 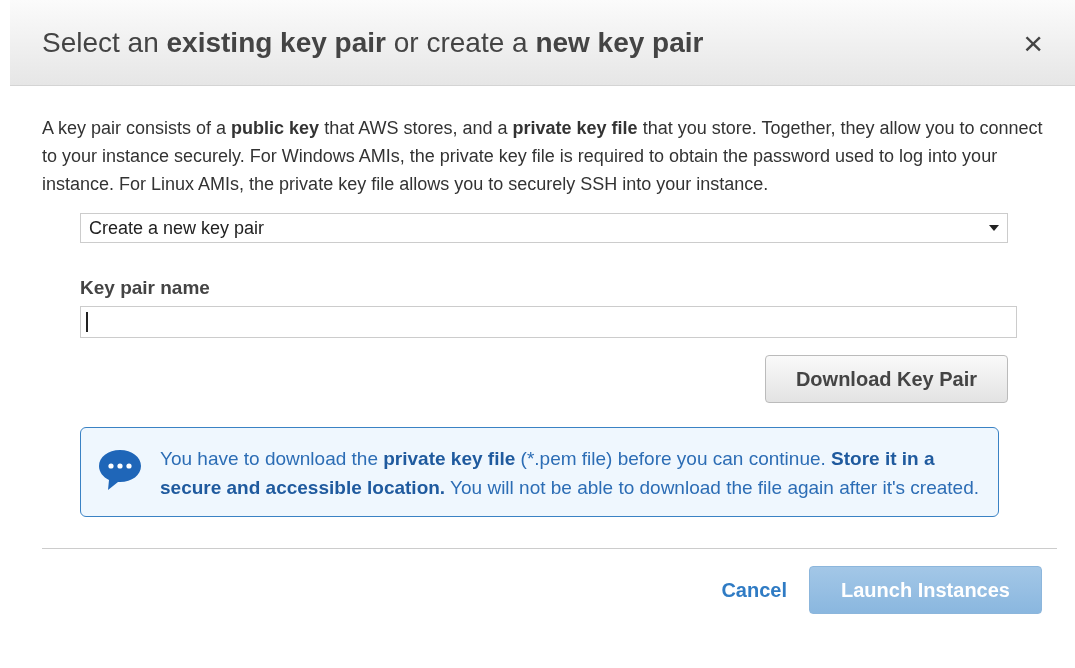 I want to click on cancel-button: Cancel, so click(x=754, y=590).